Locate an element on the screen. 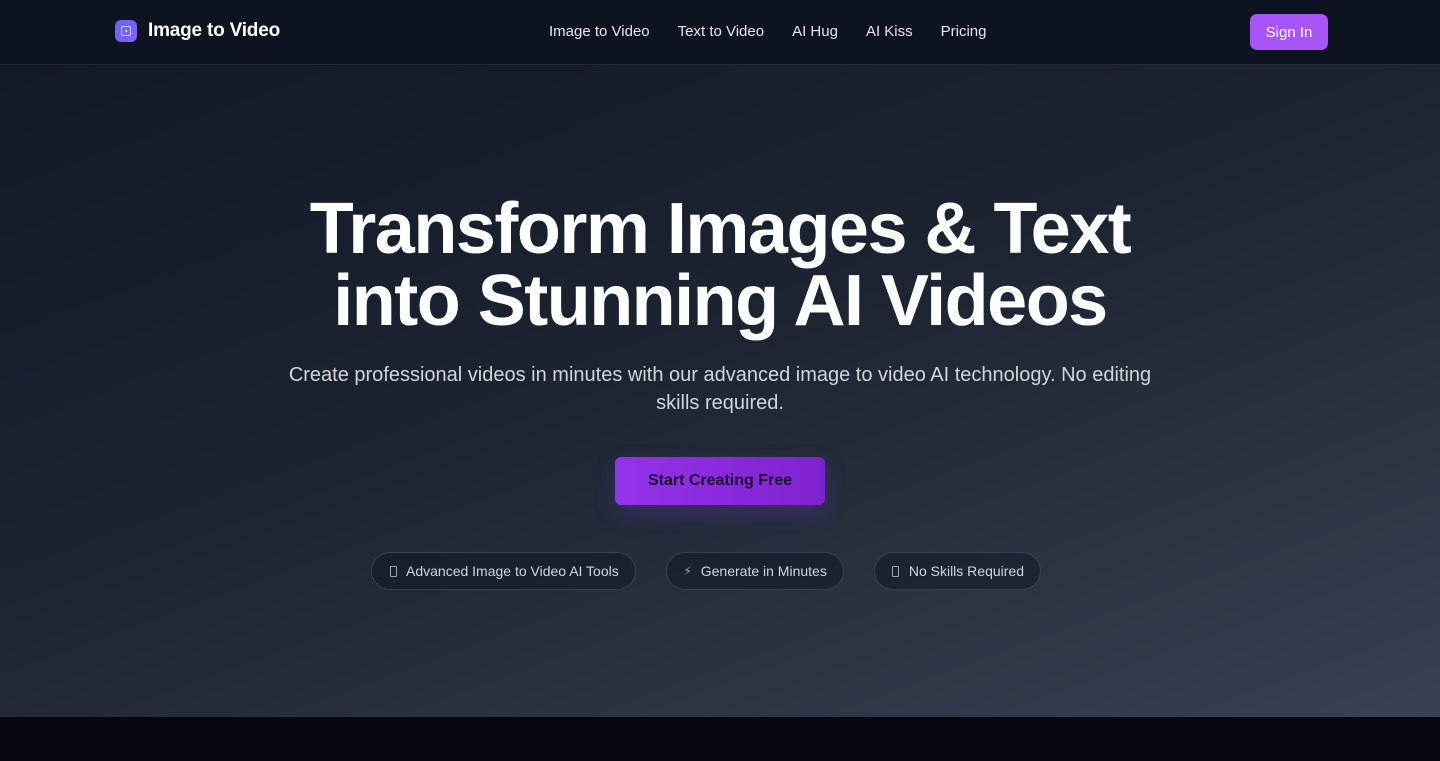  hero-title-line-2: into Stunning AI Videos is located at coordinates (720, 301).